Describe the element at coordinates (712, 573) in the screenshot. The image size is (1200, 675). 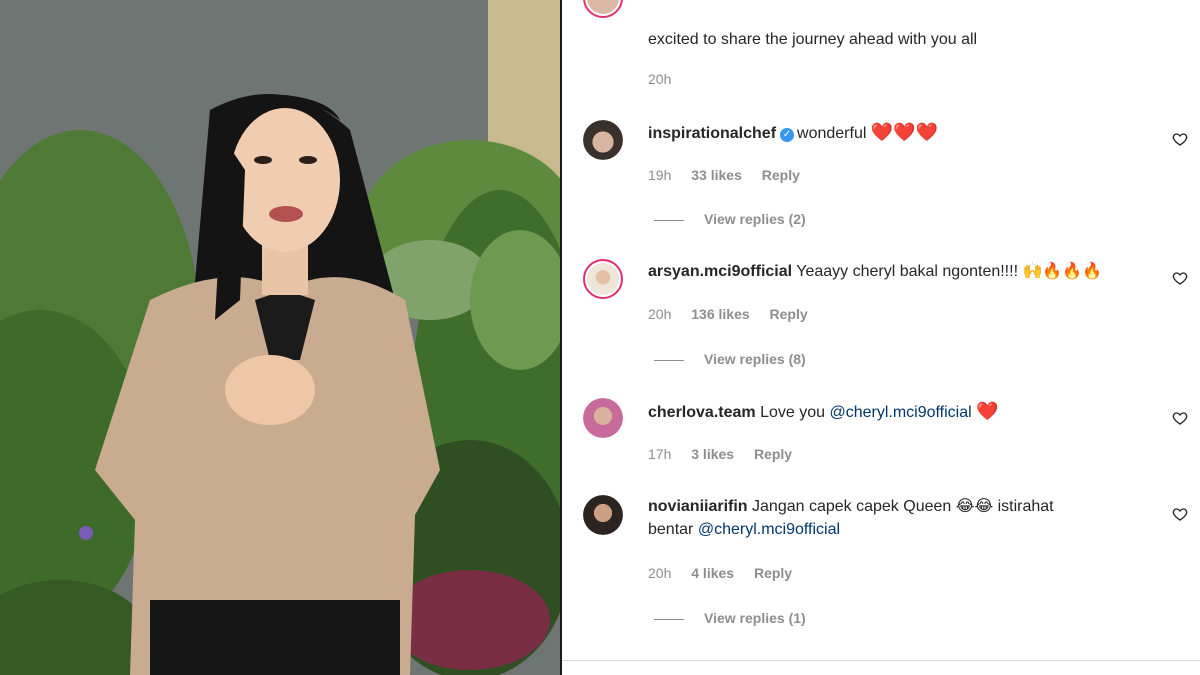
I see `comment-likes: 4 likes` at that location.